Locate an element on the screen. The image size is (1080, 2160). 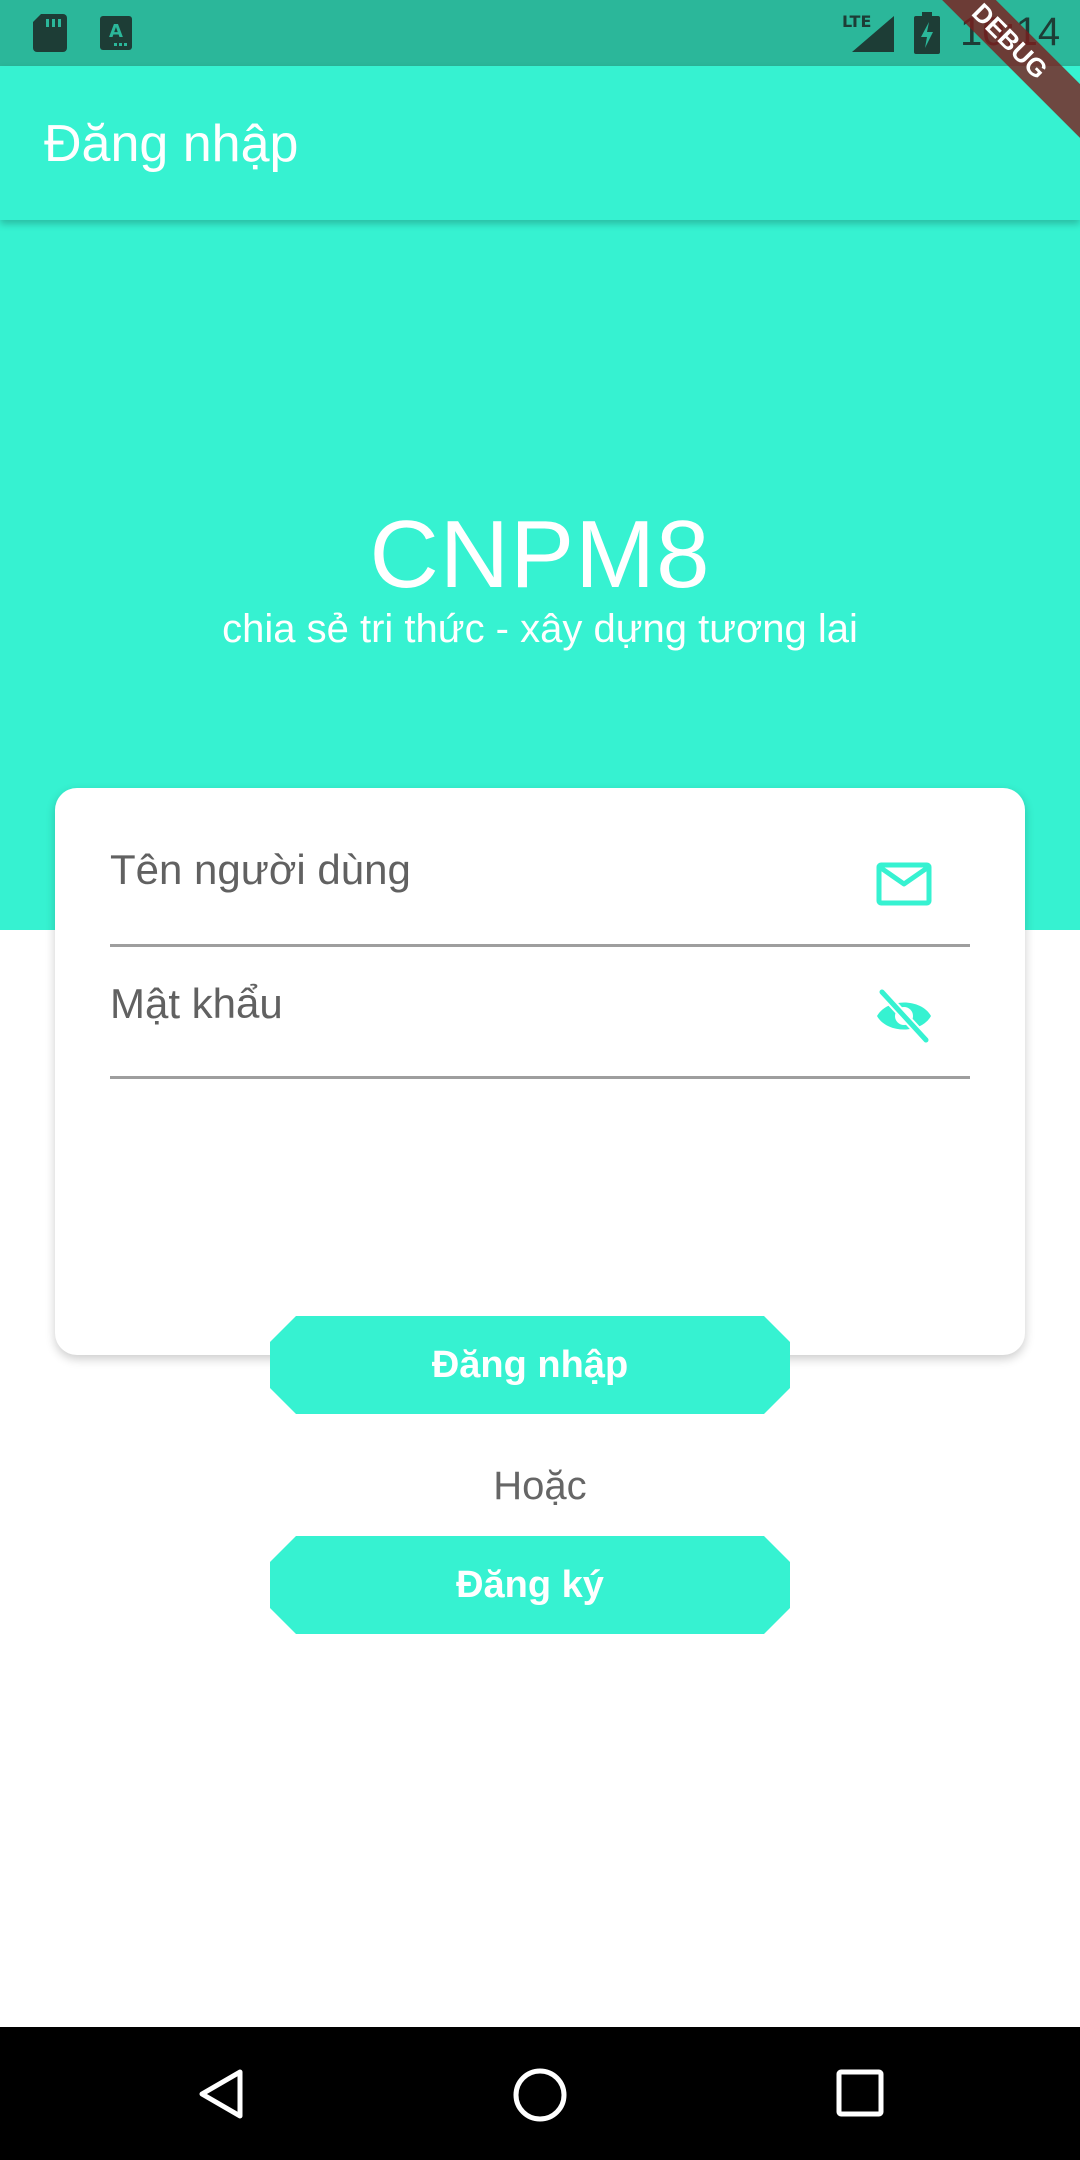
brand-title: CNPM8 is located at coordinates (540, 554).